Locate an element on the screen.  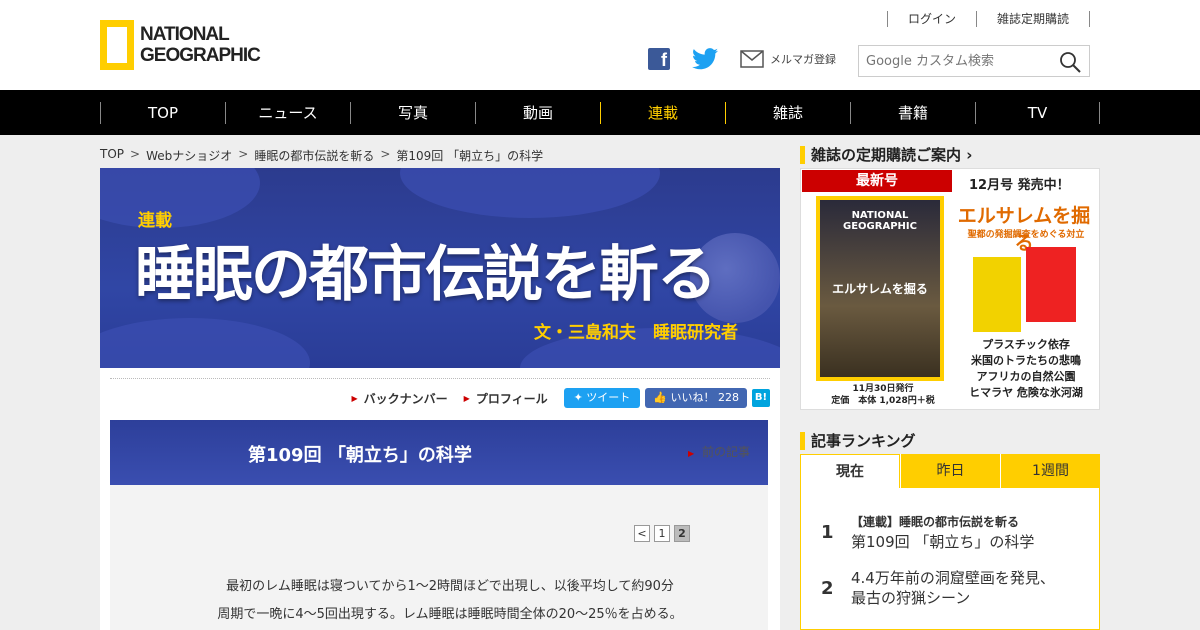
rank-title: 第109回 「朝立ち」の科学 is located at coordinates (943, 542).